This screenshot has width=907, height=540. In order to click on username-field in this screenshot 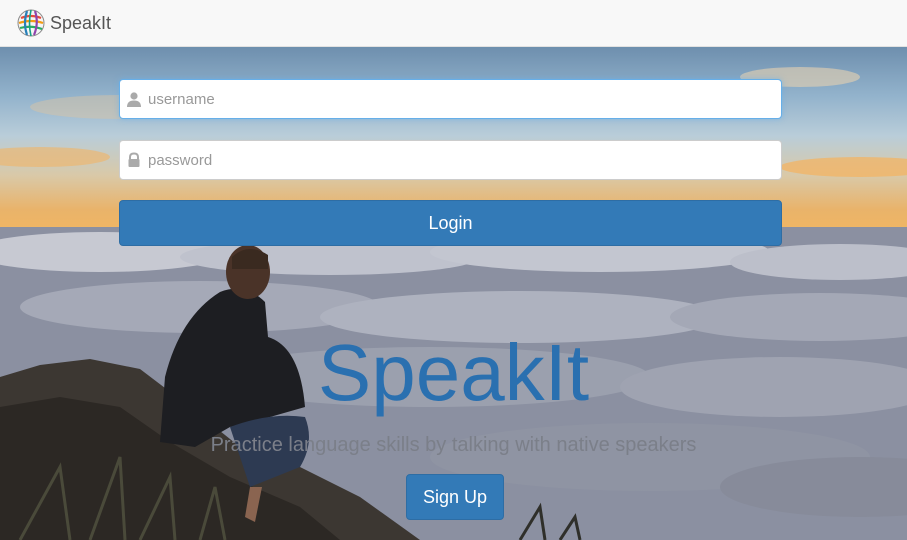, I will do `click(450, 99)`.